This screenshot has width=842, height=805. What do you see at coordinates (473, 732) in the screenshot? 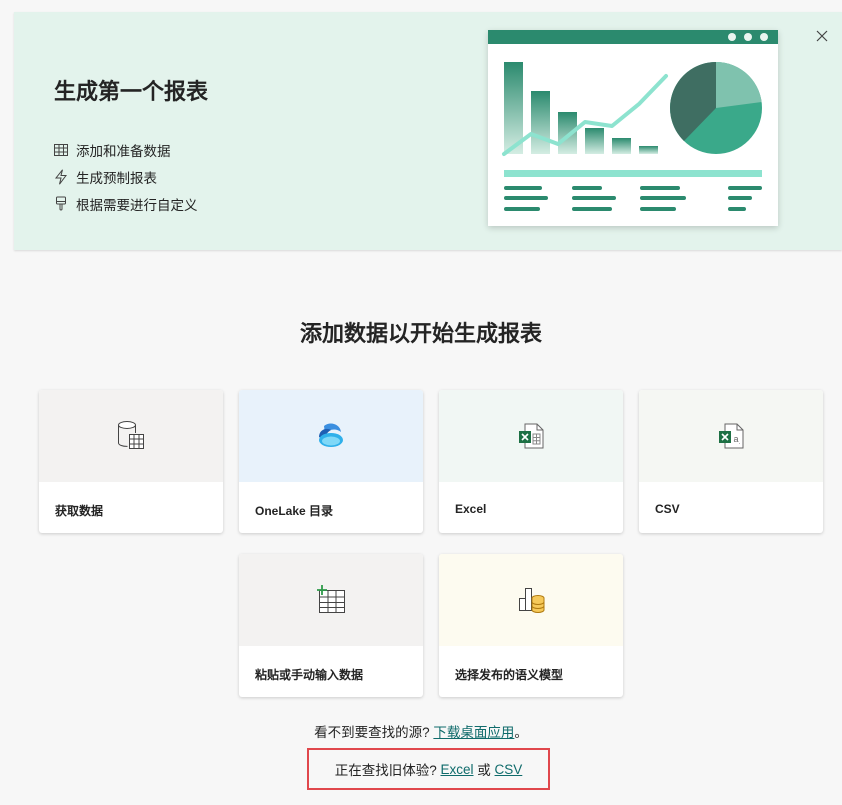
I see `download-desktop-link: 下载桌面应用` at bounding box center [473, 732].